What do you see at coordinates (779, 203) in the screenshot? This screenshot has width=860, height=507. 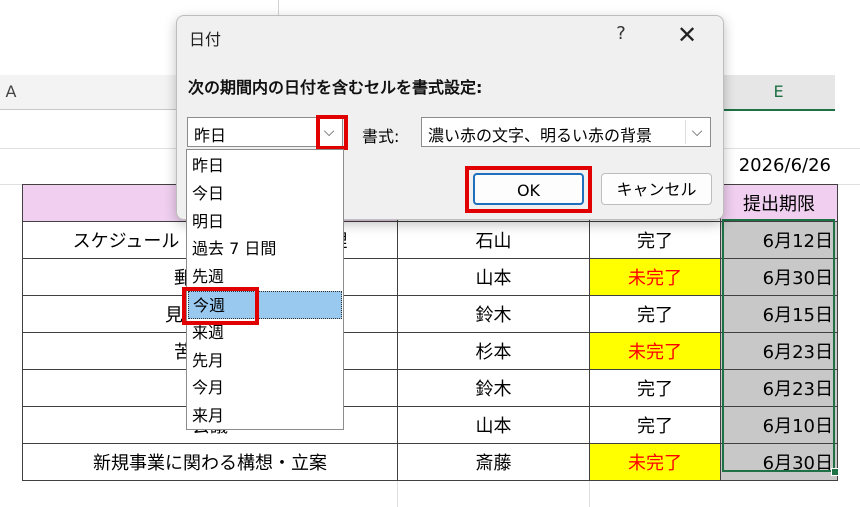 I see `header-due: 提出期限` at bounding box center [779, 203].